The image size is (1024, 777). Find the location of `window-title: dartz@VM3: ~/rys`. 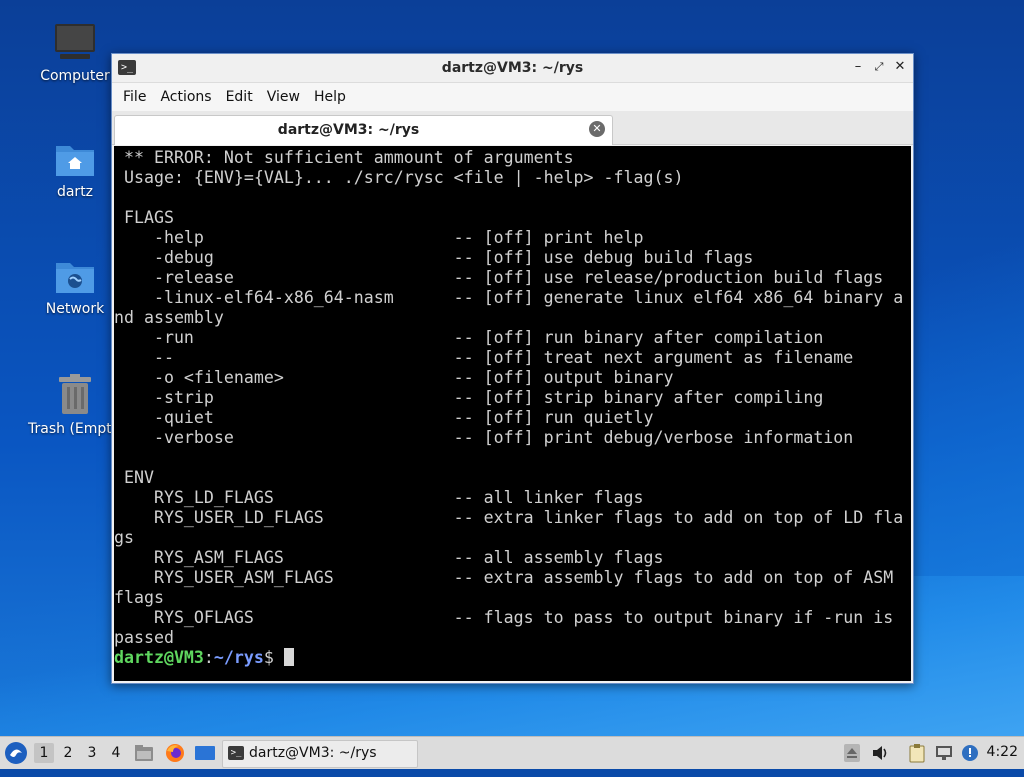

window-title: dartz@VM3: ~/rys is located at coordinates (512, 68).